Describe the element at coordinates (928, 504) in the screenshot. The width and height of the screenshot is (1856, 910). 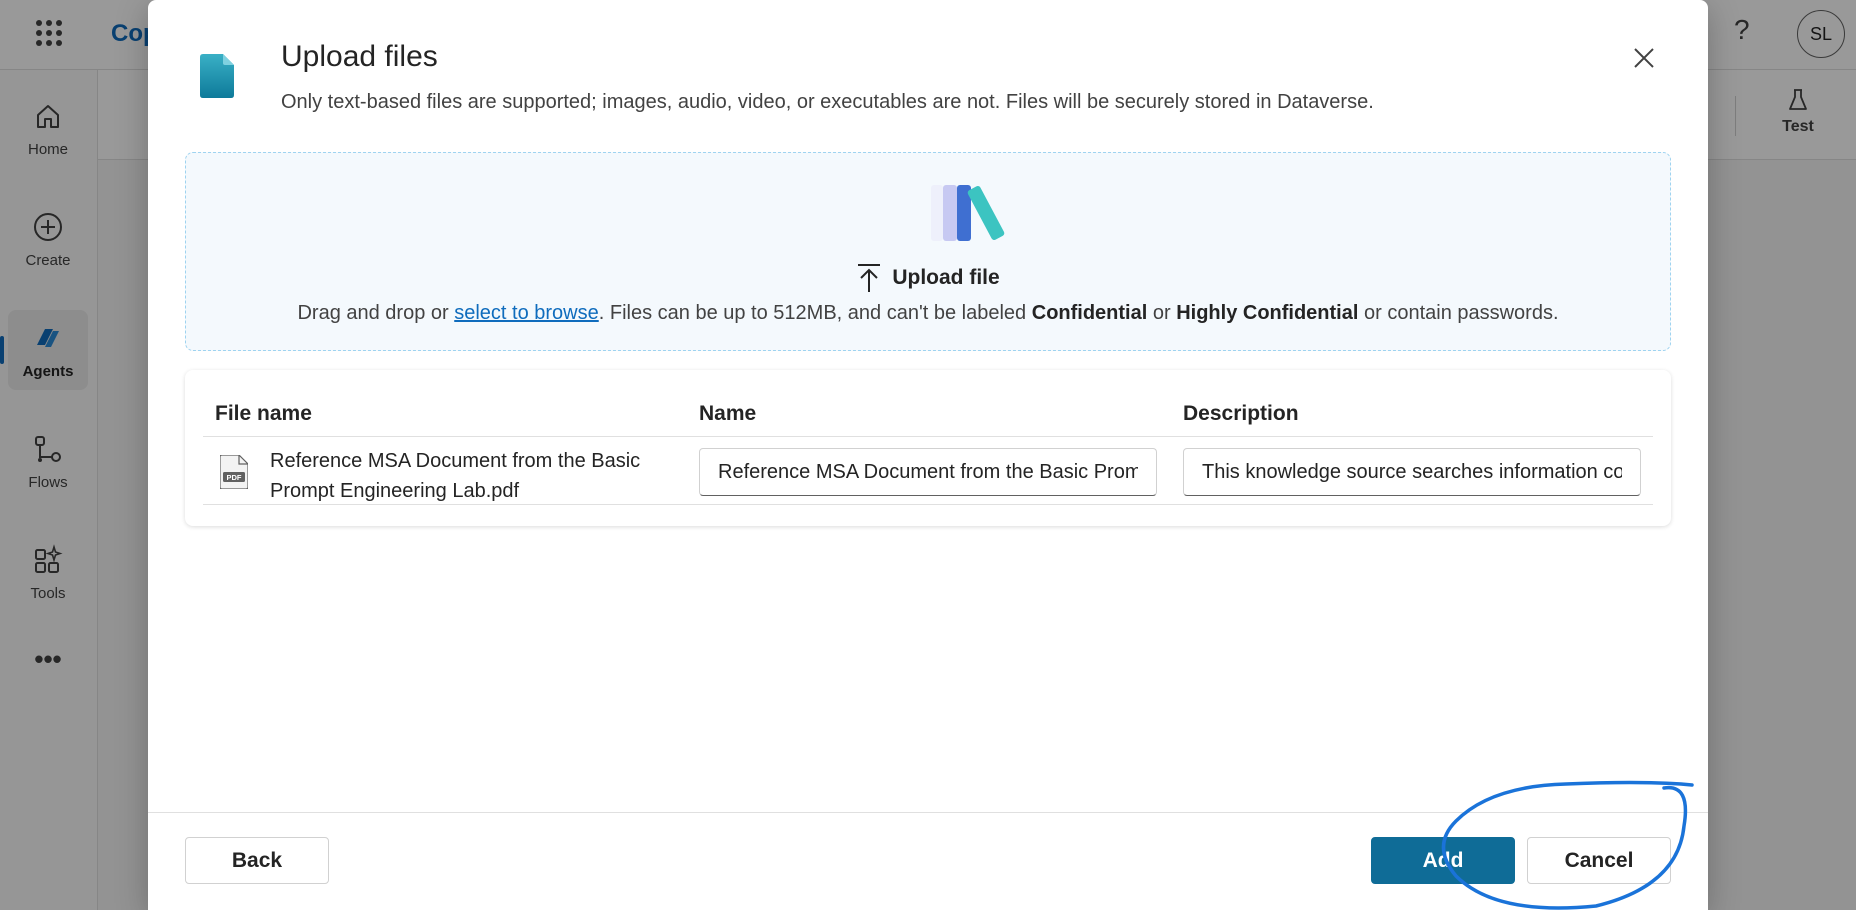
I see `row-divider` at that location.